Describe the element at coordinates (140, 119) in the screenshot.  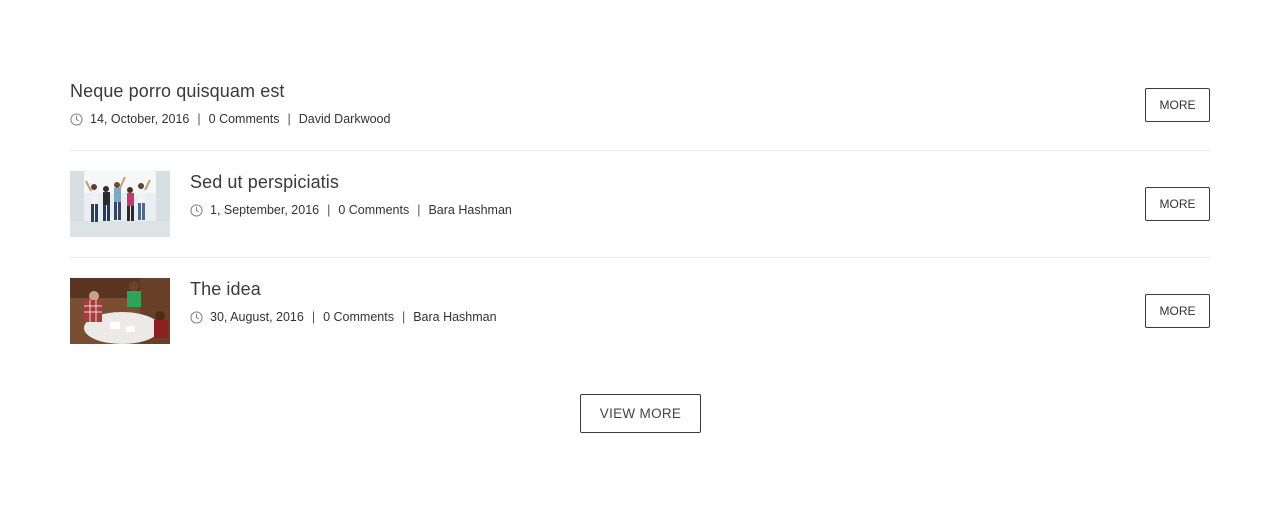
I see `post-date: 14, October, 2016` at that location.